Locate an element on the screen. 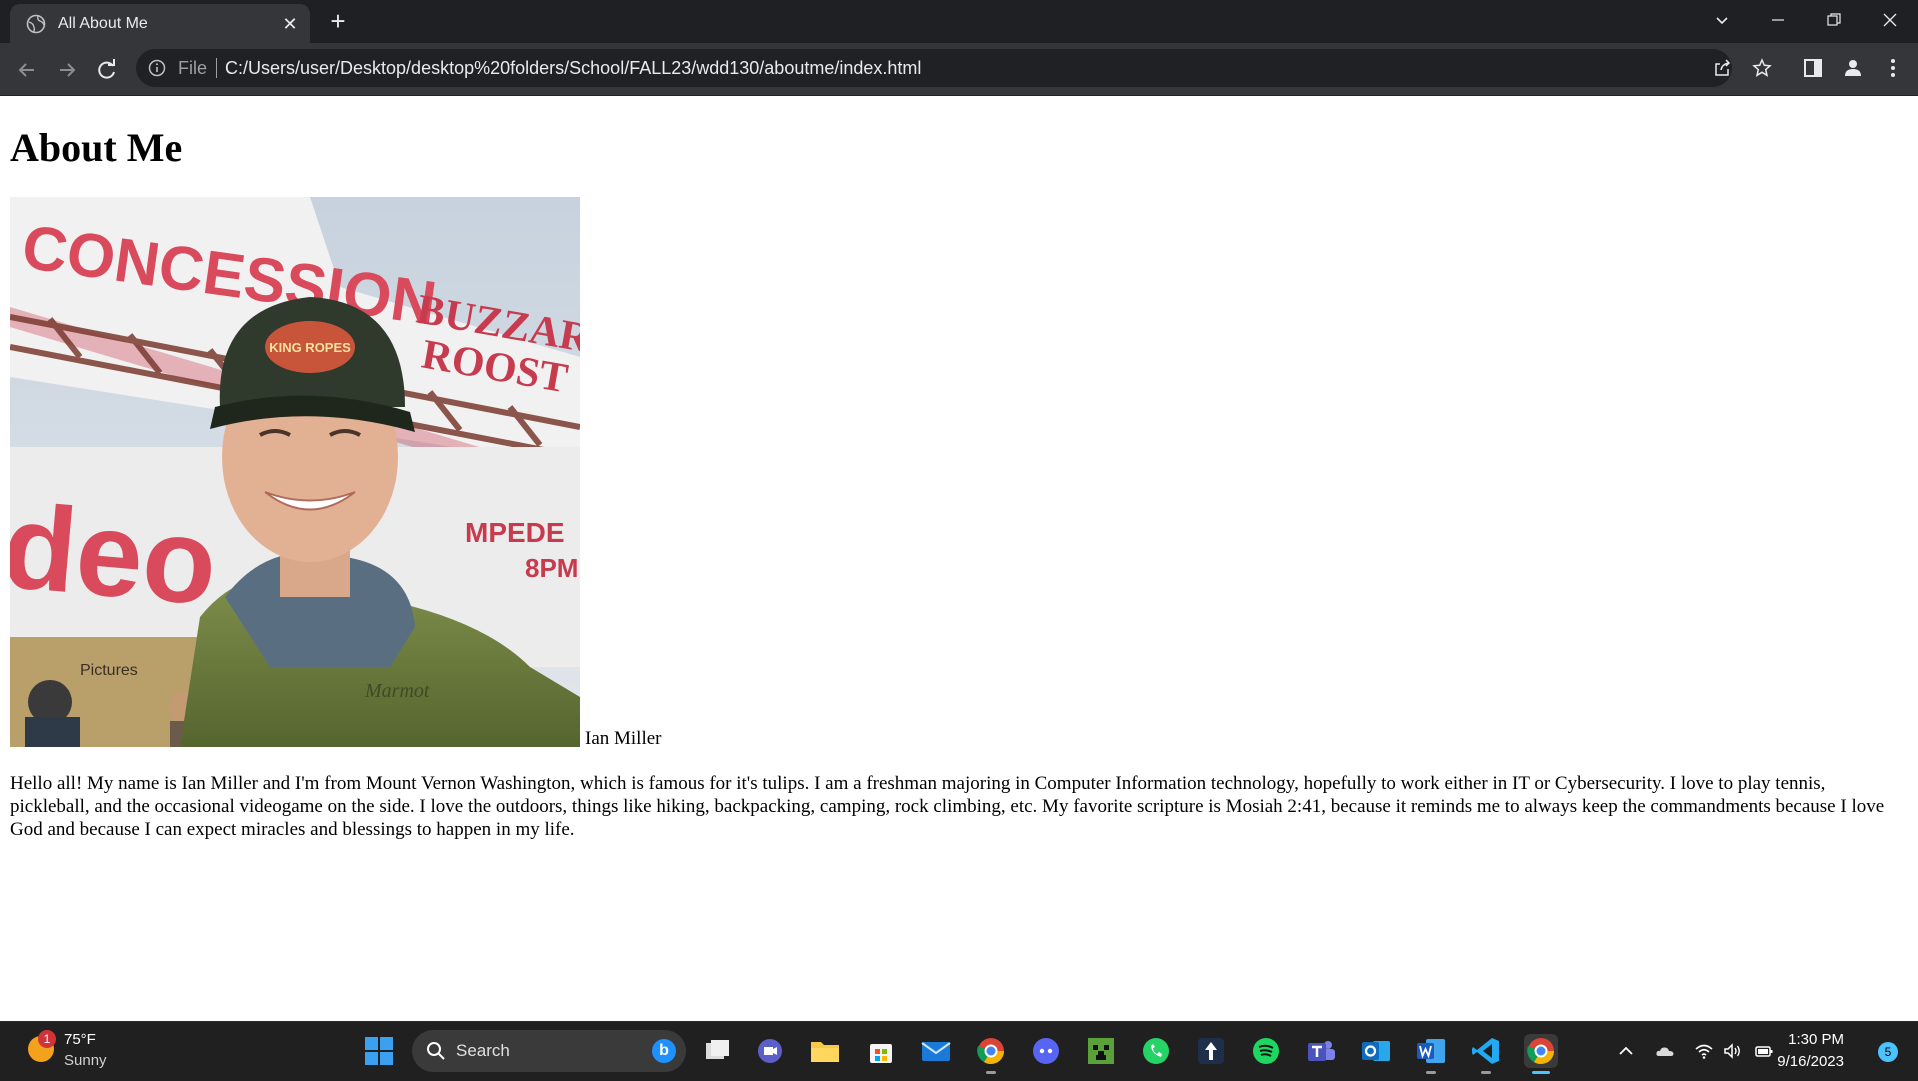  taskbar-search-box: Search b is located at coordinates (549, 1051).